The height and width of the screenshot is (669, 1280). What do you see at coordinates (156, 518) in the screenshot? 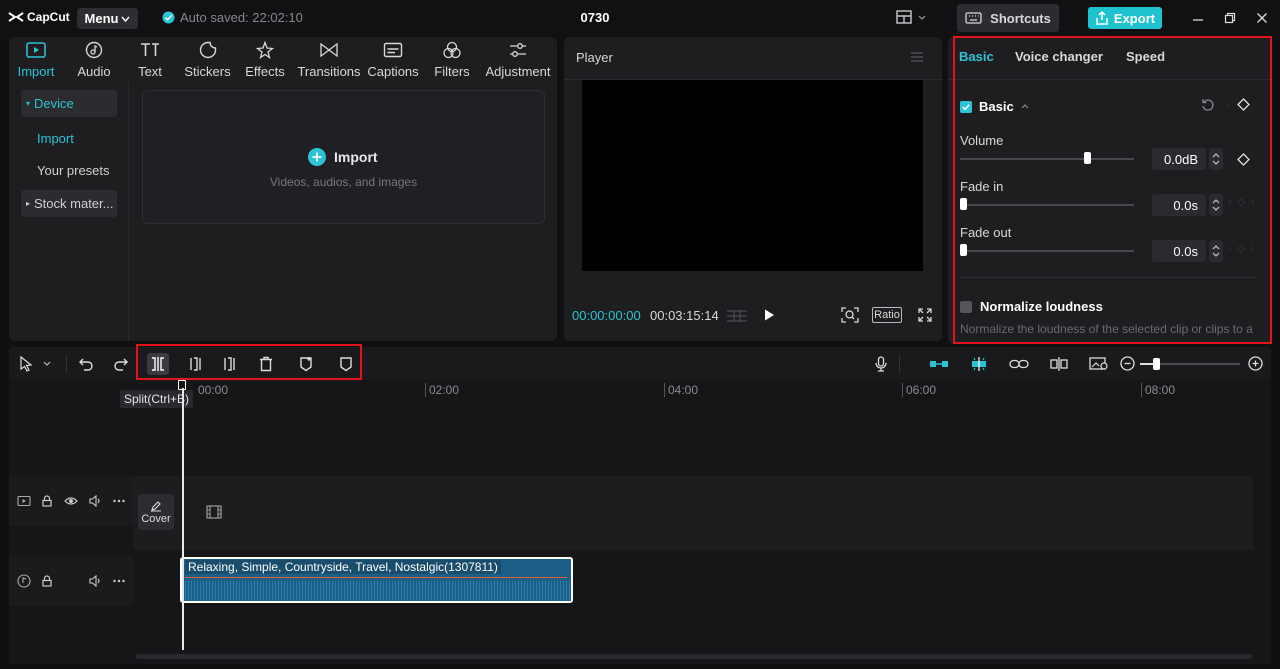
I see `cover-label: Cover` at bounding box center [156, 518].